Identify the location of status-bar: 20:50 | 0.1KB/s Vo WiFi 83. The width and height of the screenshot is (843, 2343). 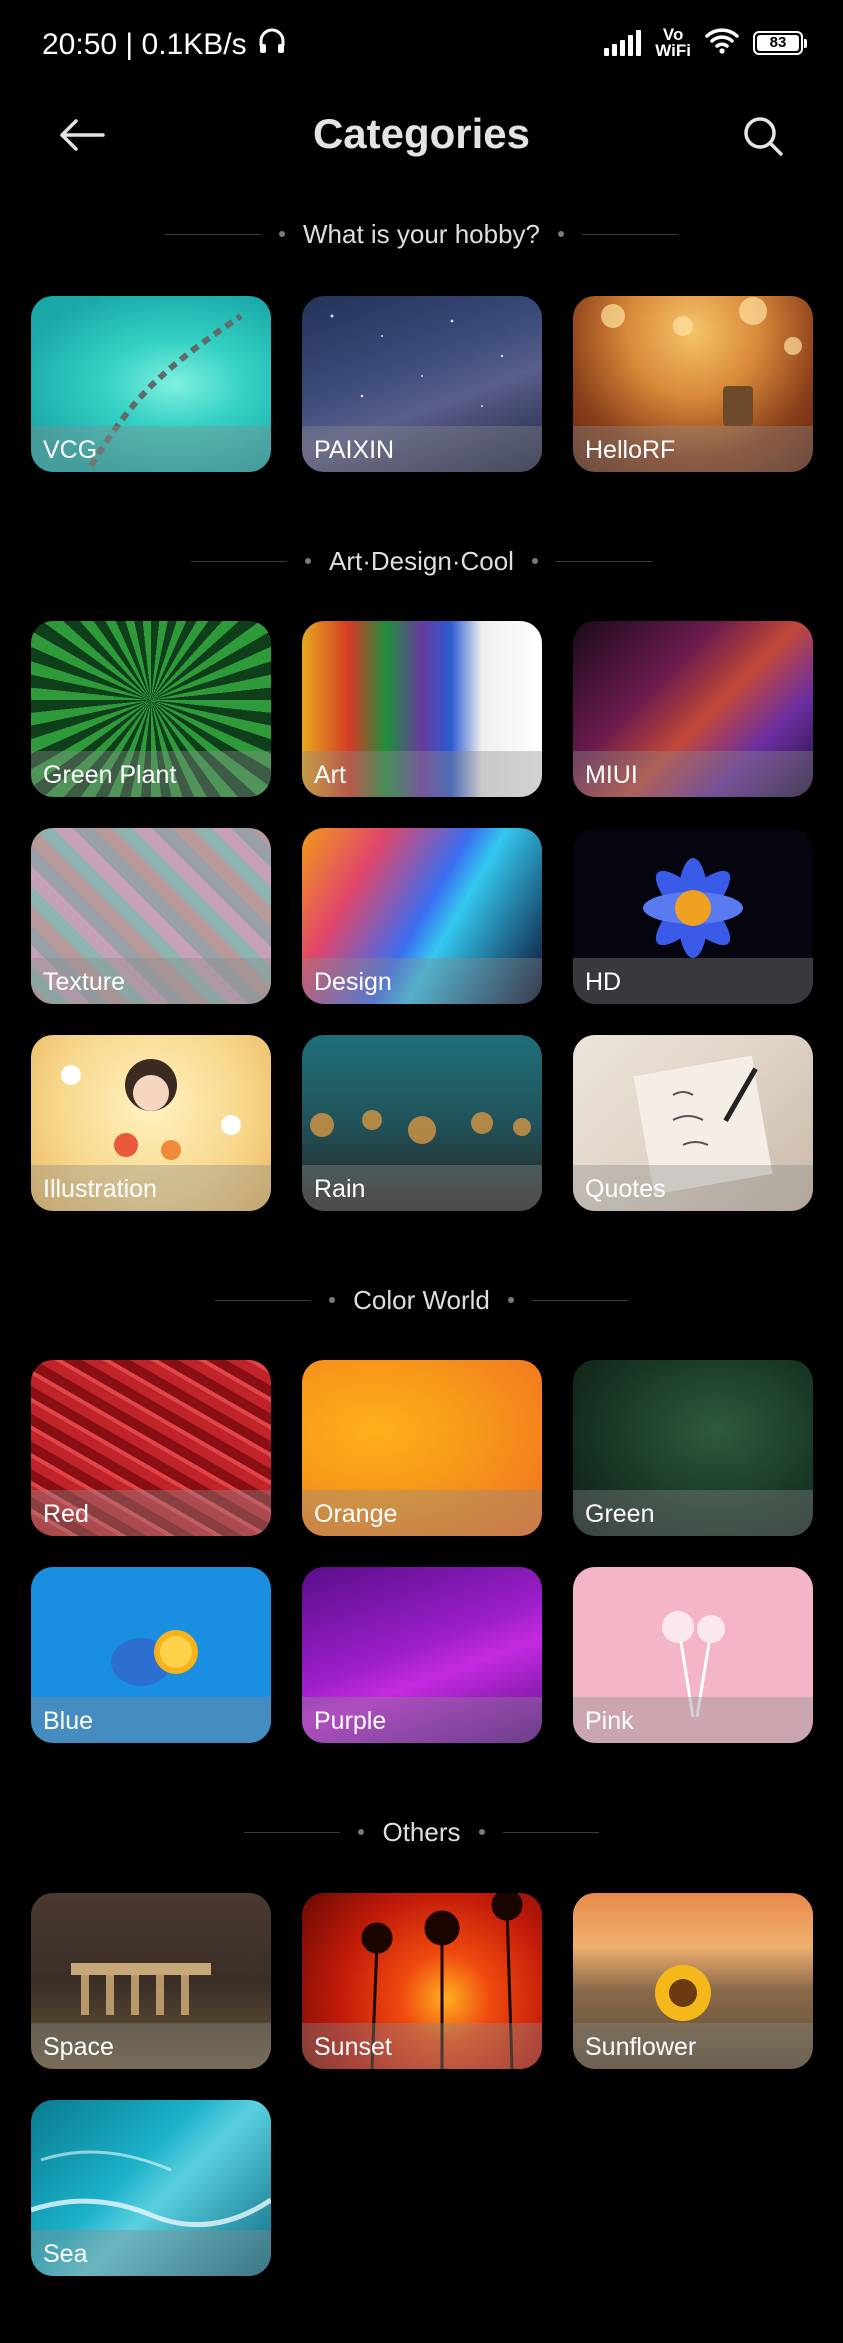
(421, 45).